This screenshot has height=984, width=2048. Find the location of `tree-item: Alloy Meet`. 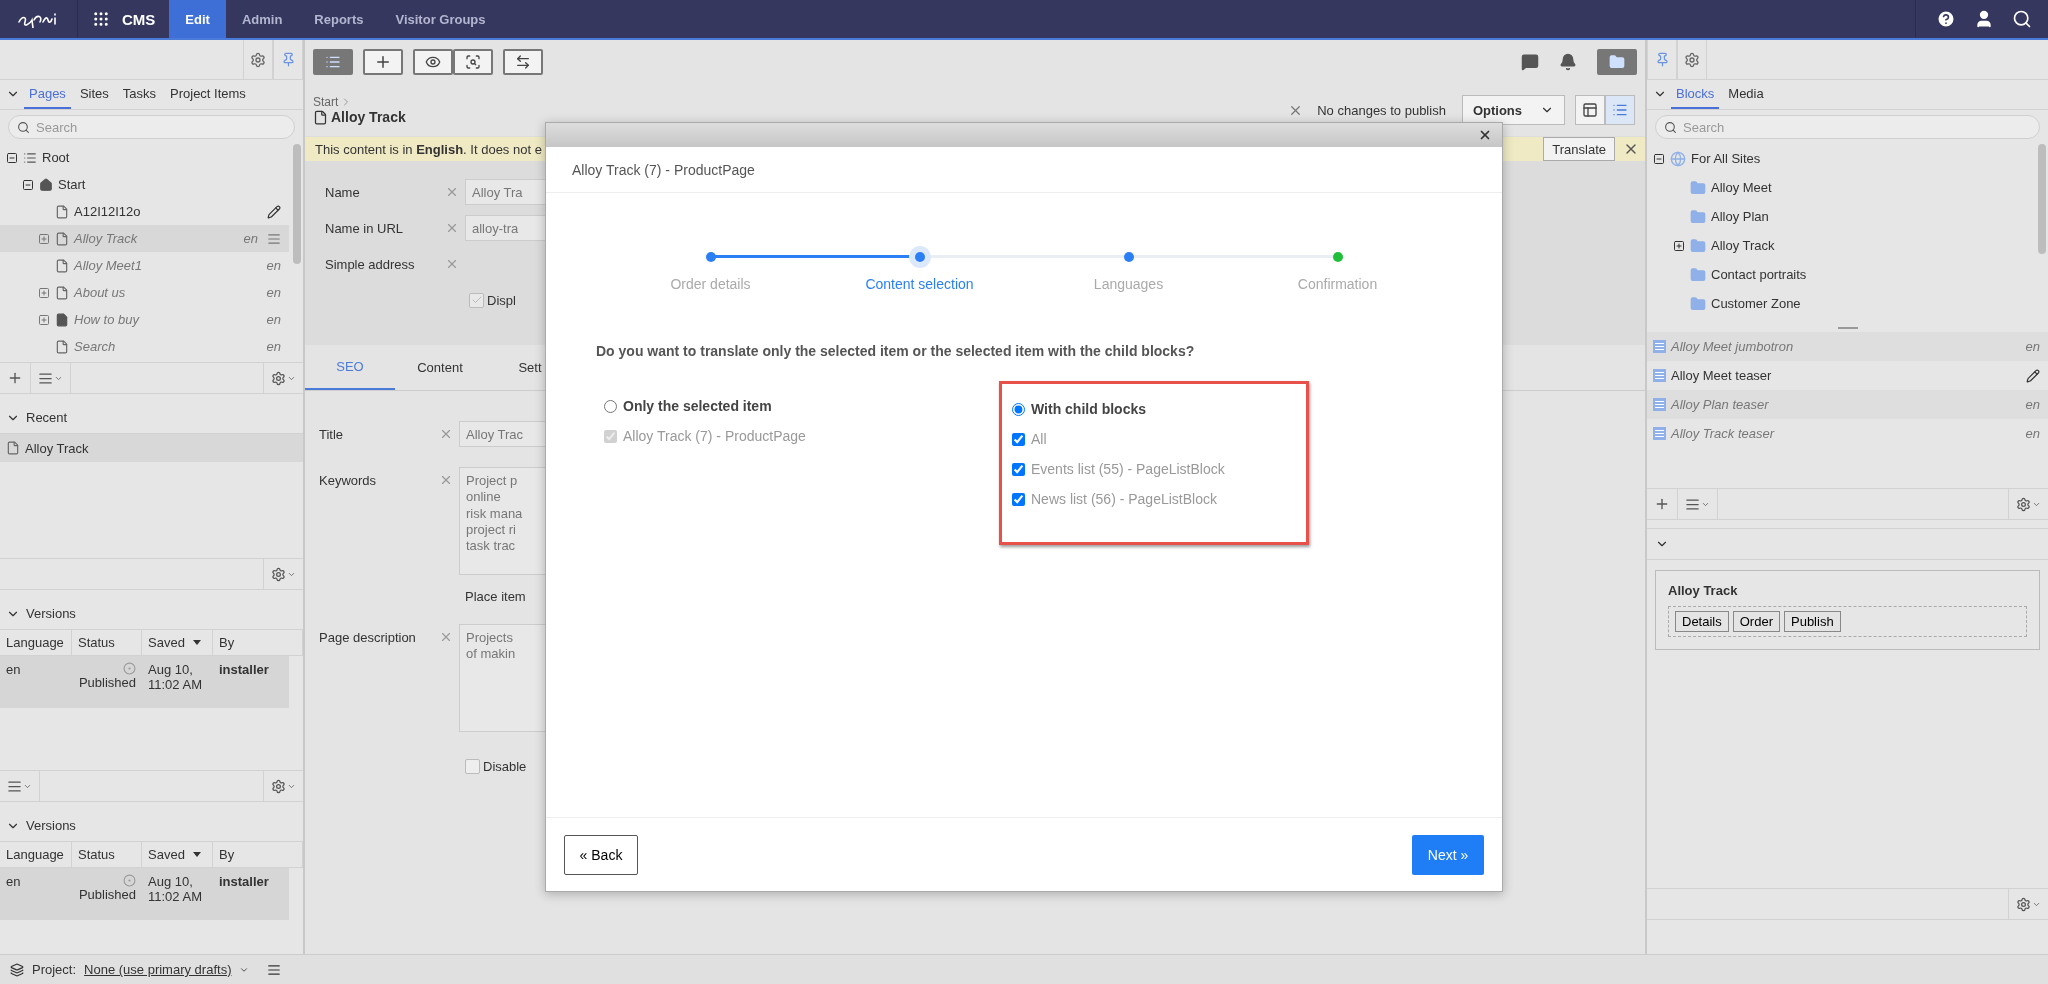

tree-item: Alloy Meet is located at coordinates (1840, 187).